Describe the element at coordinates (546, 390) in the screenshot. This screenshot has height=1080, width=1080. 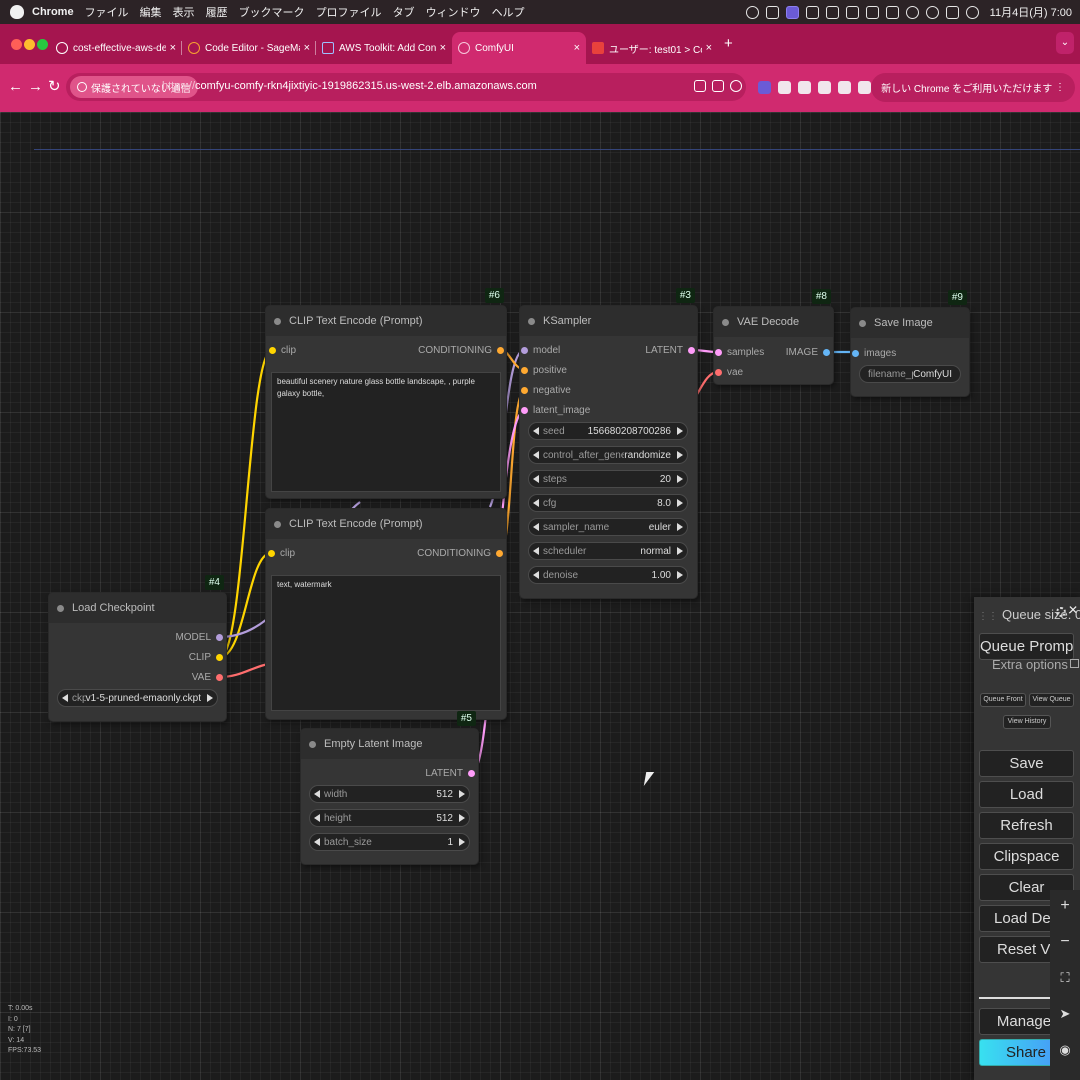
I see `input-slot-negative: negative` at that location.